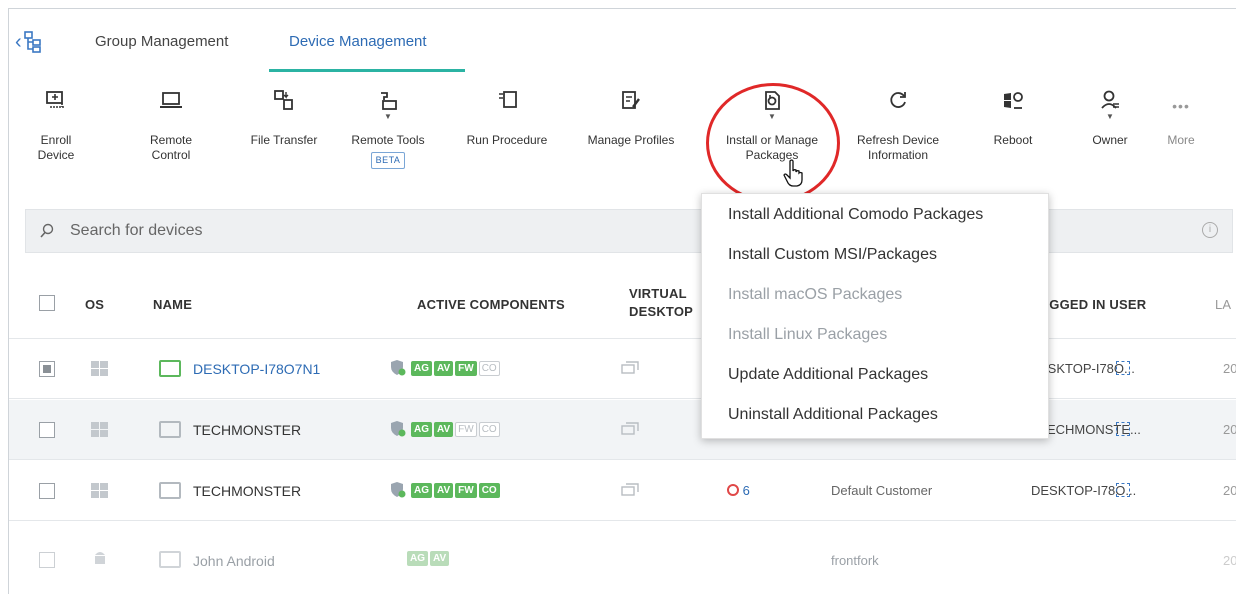 This screenshot has width=1236, height=594. Describe the element at coordinates (1210, 230) in the screenshot. I see `info-icon: i` at that location.